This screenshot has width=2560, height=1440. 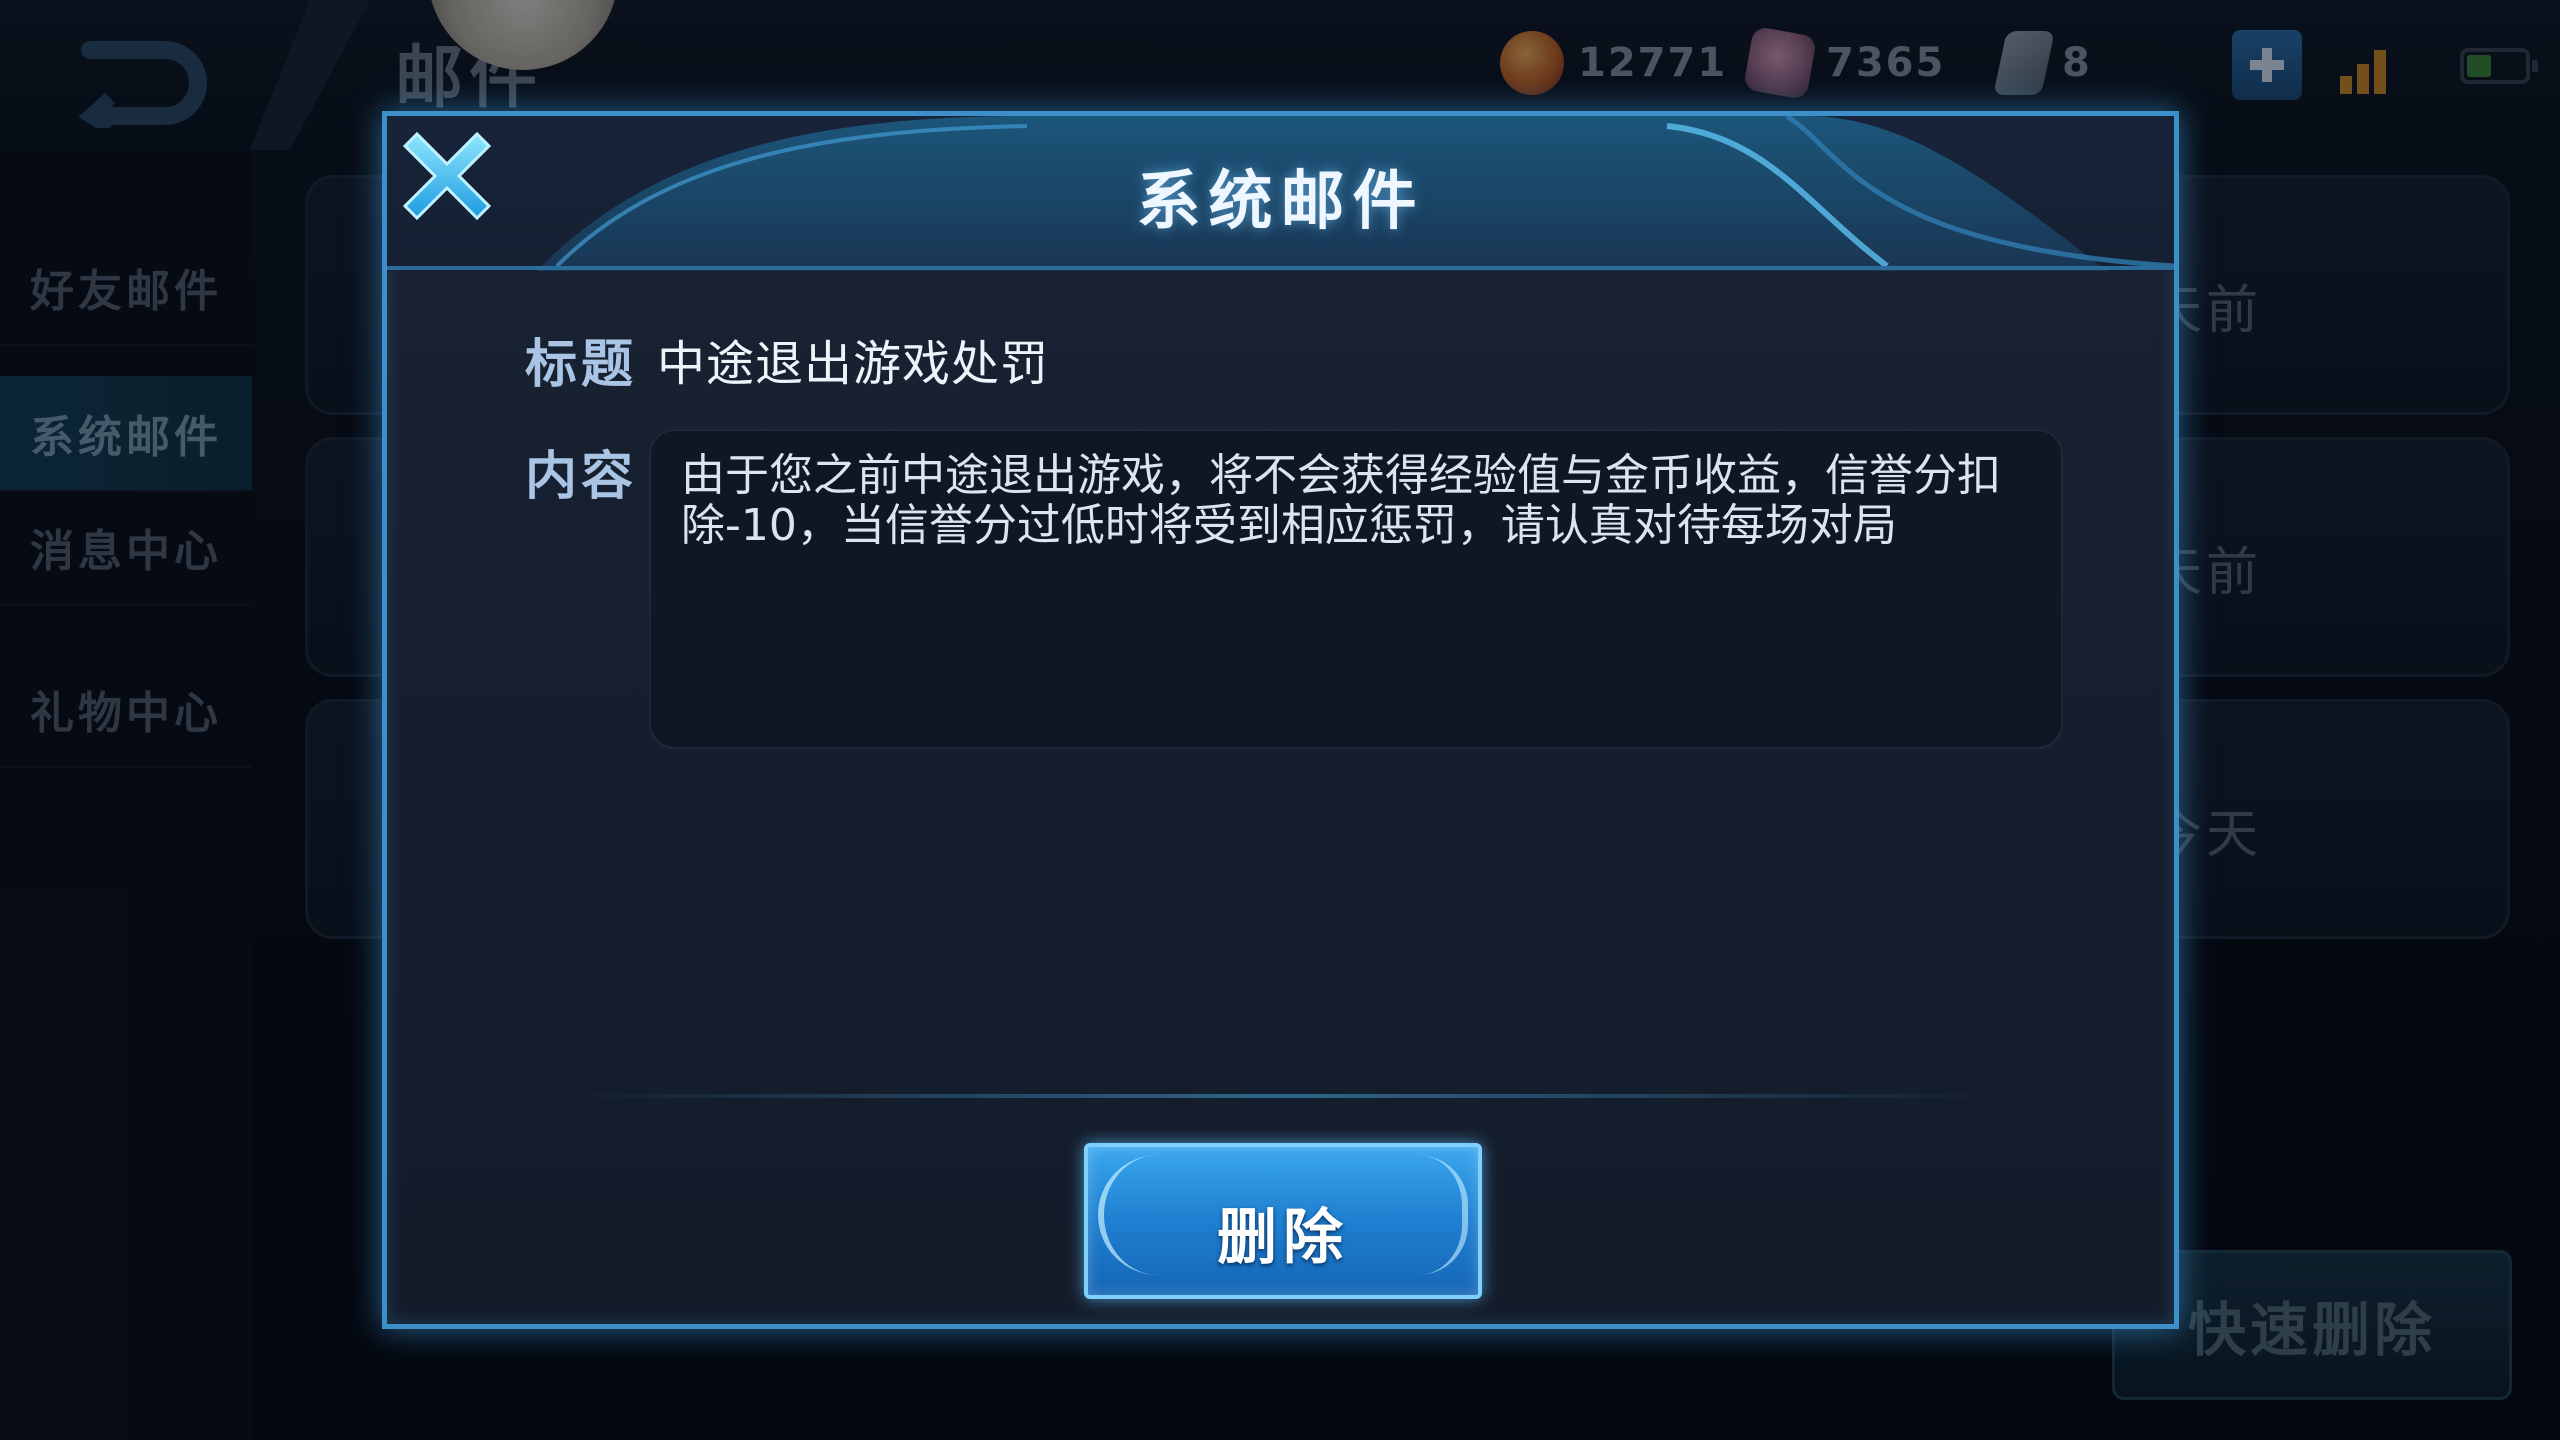 I want to click on mail-subject: 中途退出游戏处罚, so click(x=853, y=364).